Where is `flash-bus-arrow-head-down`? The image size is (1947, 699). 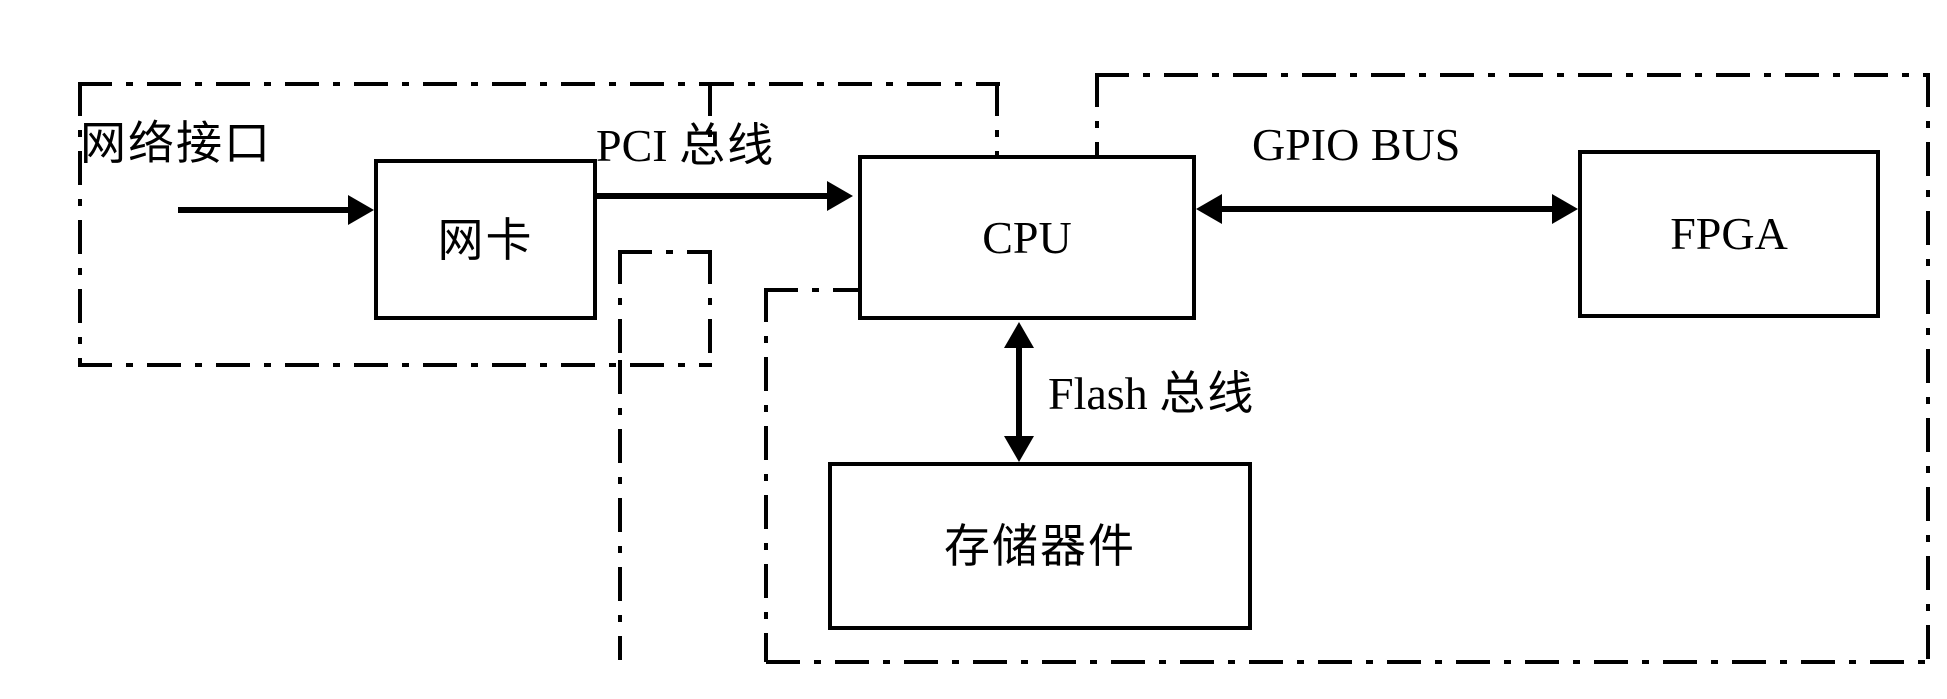
flash-bus-arrow-head-down is located at coordinates (1019, 449).